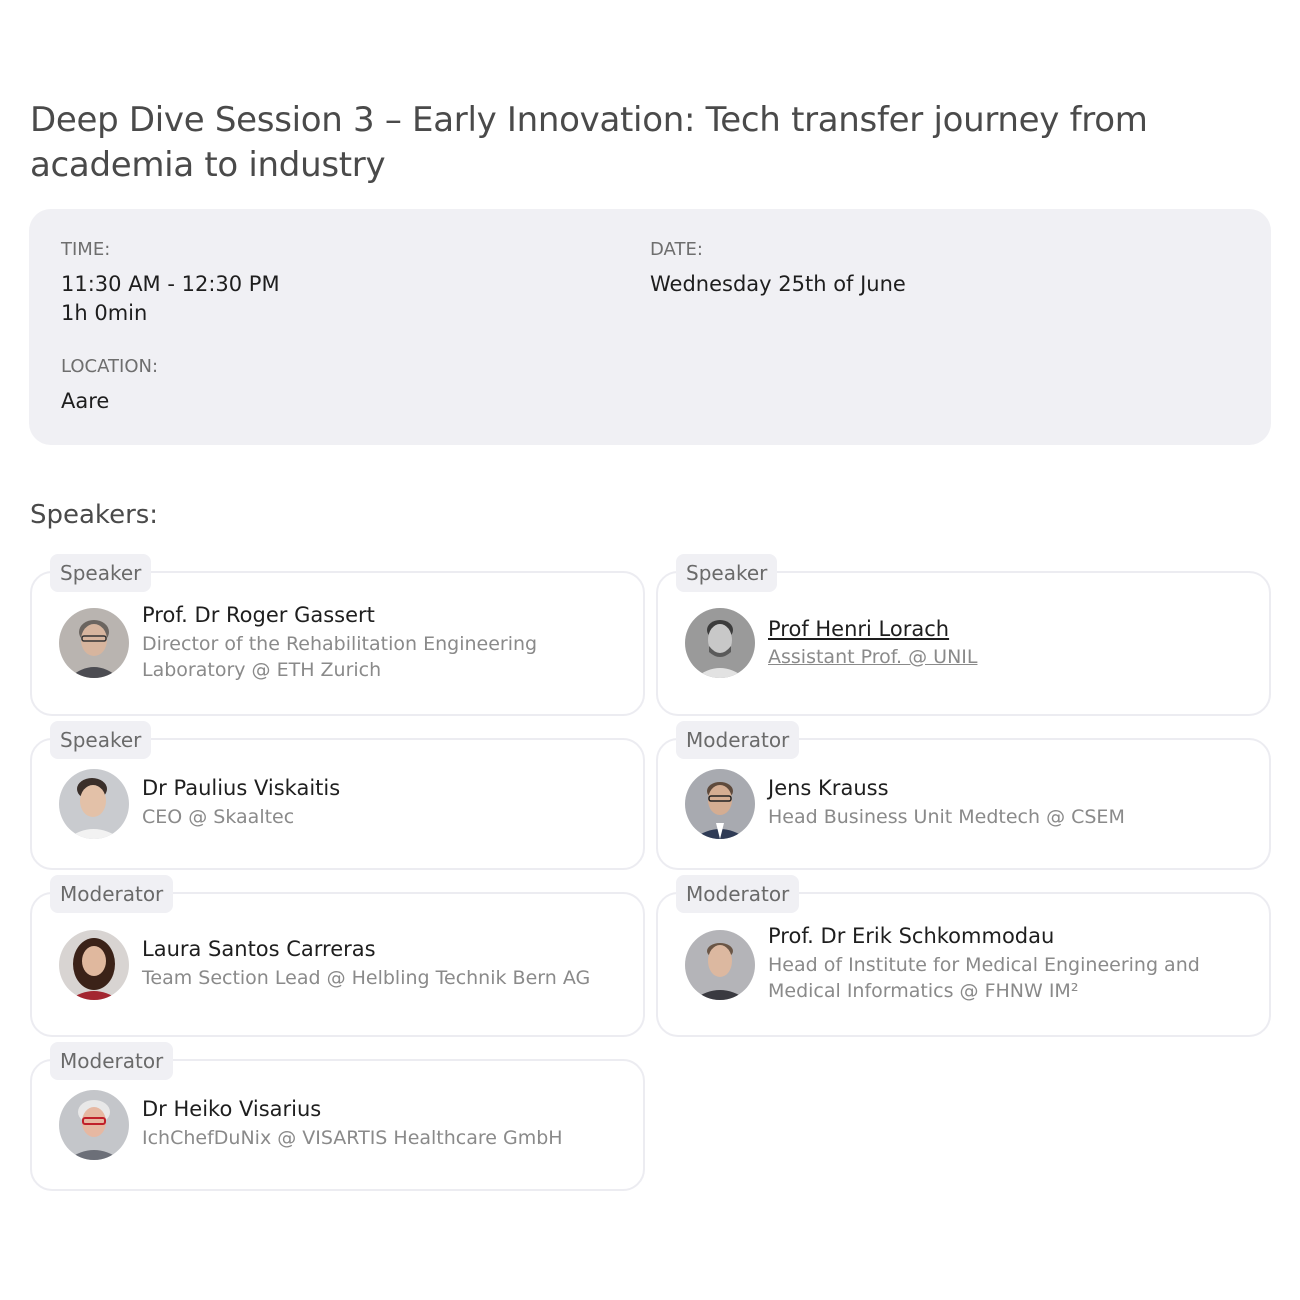 Image resolution: width=1300 pixels, height=1300 pixels. What do you see at coordinates (259, 949) in the screenshot?
I see `speaker-name: Laura Santos Carreras` at bounding box center [259, 949].